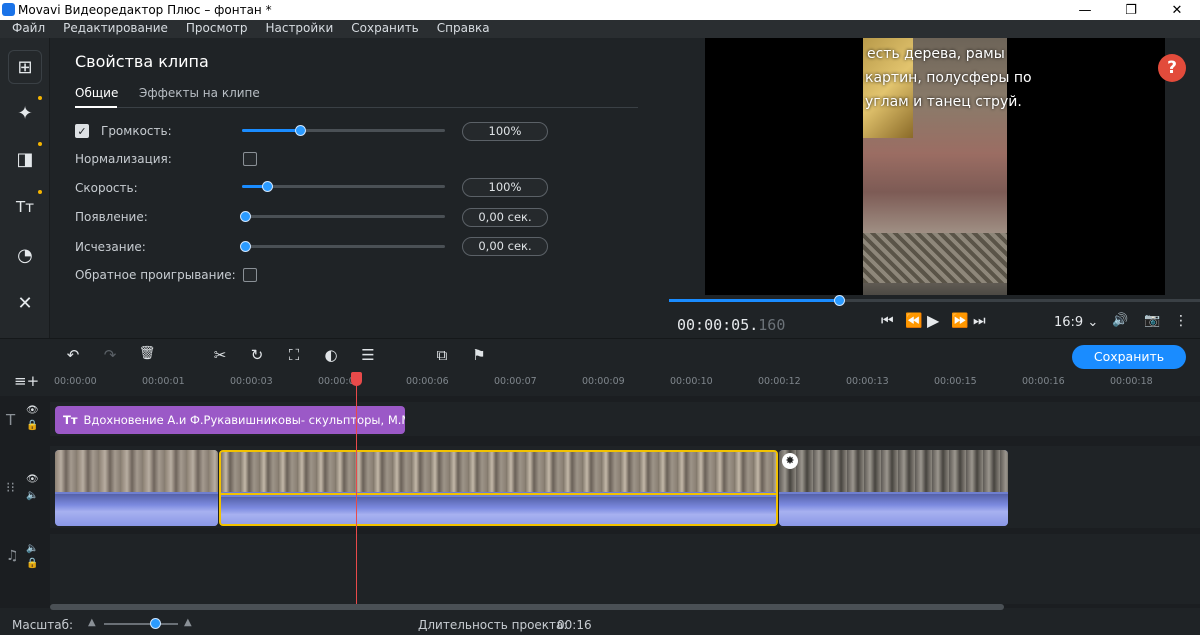 This screenshot has width=1200, height=635. Describe the element at coordinates (294, 356) in the screenshot. I see `crop-icon: ⛶` at that location.